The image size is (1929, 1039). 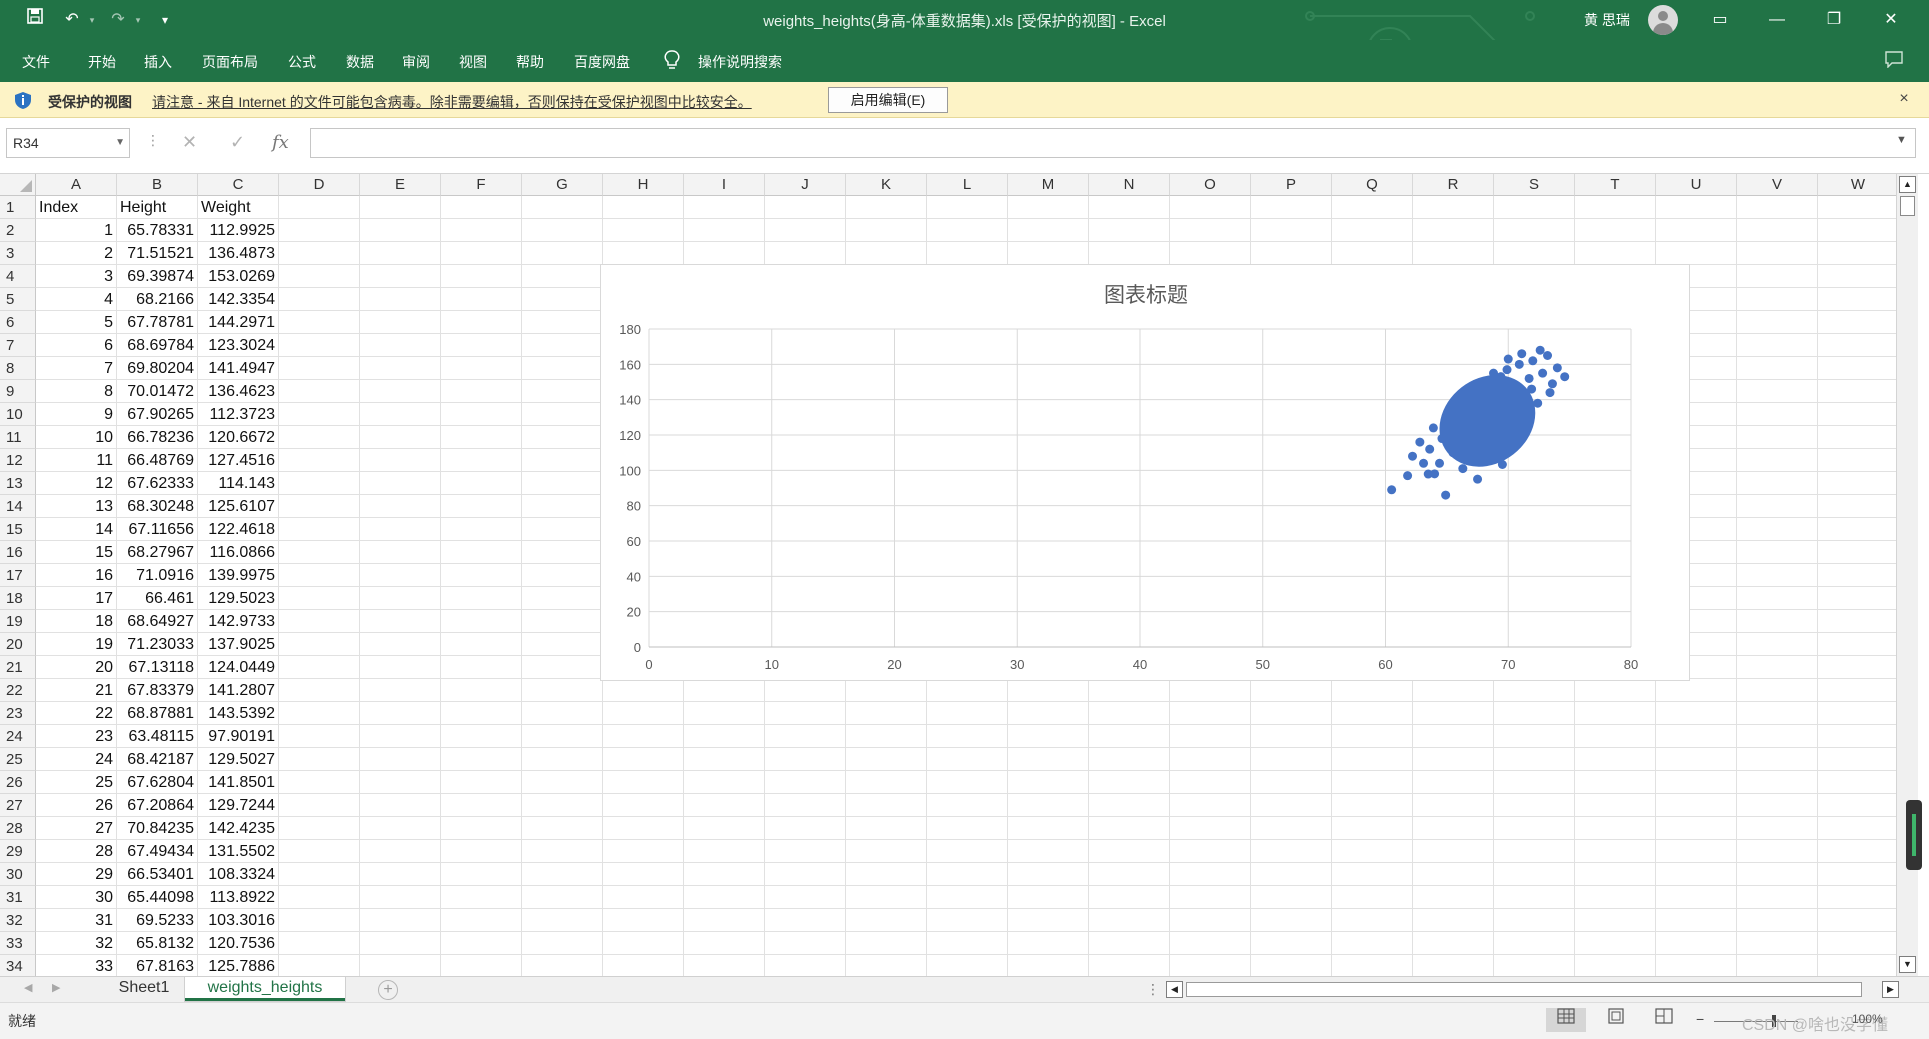 I want to click on table-cell: 153.0269, so click(x=238, y=276).